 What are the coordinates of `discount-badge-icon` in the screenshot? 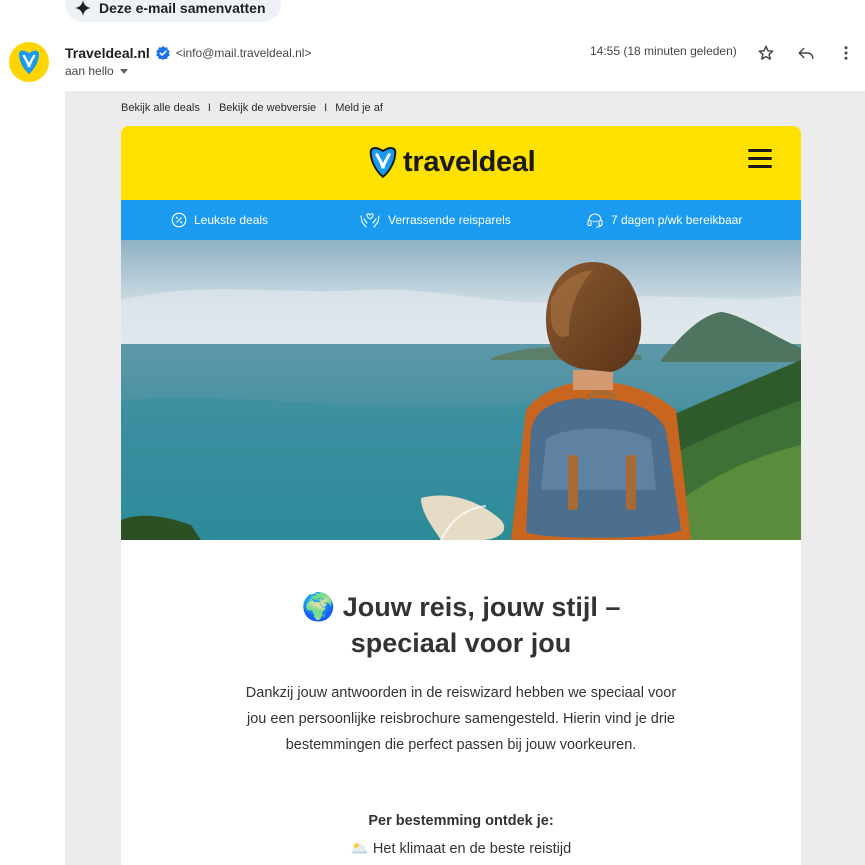 It's located at (179, 220).